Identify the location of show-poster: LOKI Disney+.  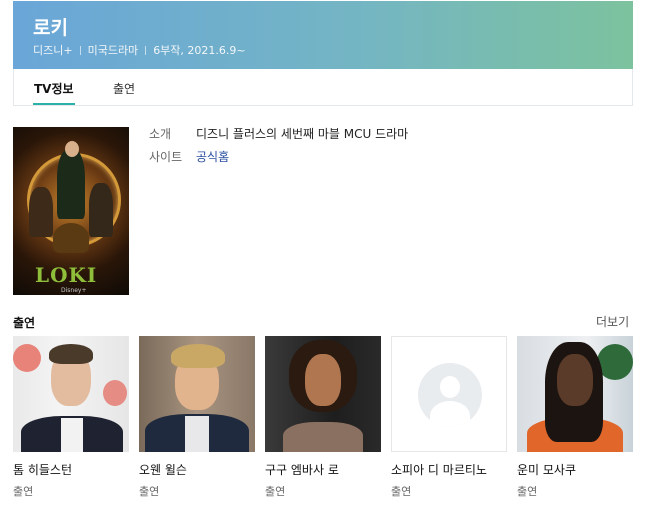
(71, 211).